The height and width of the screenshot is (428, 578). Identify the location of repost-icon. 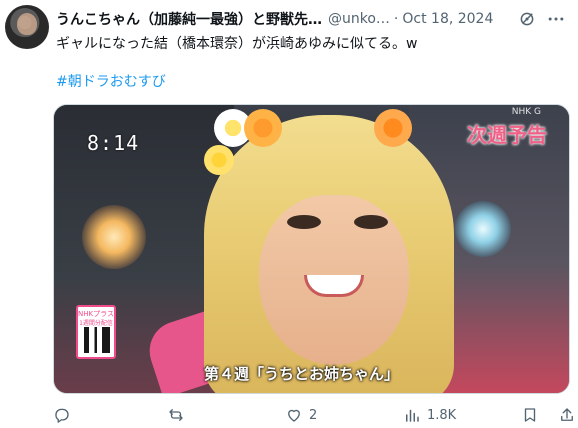
(176, 415).